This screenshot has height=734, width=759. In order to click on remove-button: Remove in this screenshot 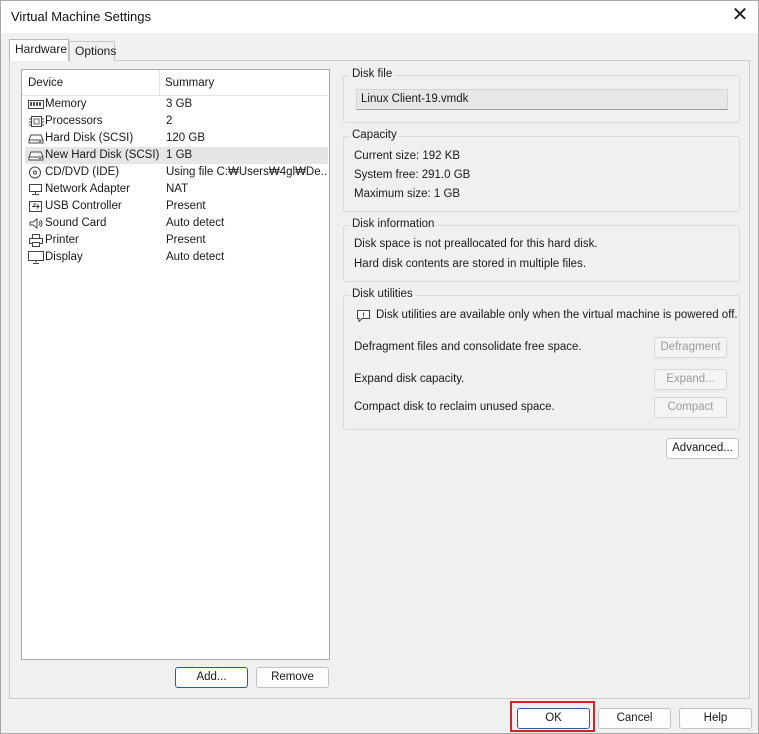, I will do `click(292, 677)`.